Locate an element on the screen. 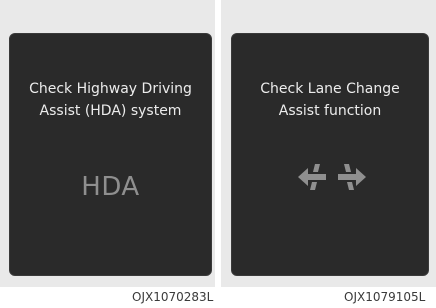 The width and height of the screenshot is (436, 308). hda-warning-line-2: Assist (HDA) system is located at coordinates (110, 111).